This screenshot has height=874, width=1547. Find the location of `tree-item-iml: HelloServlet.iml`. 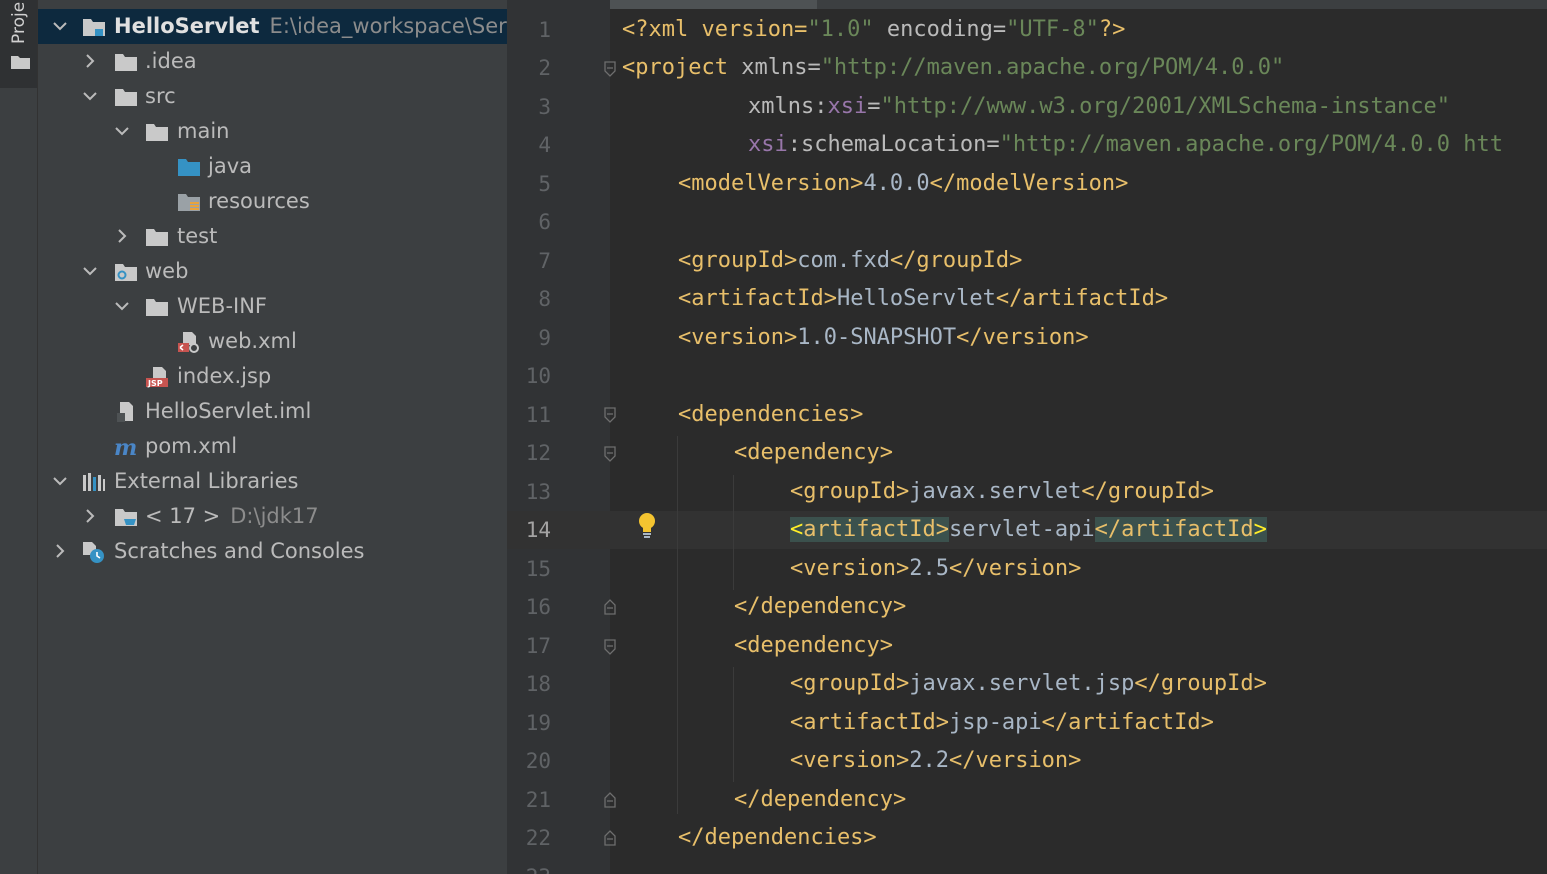

tree-item-iml: HelloServlet.iml is located at coordinates (272, 411).